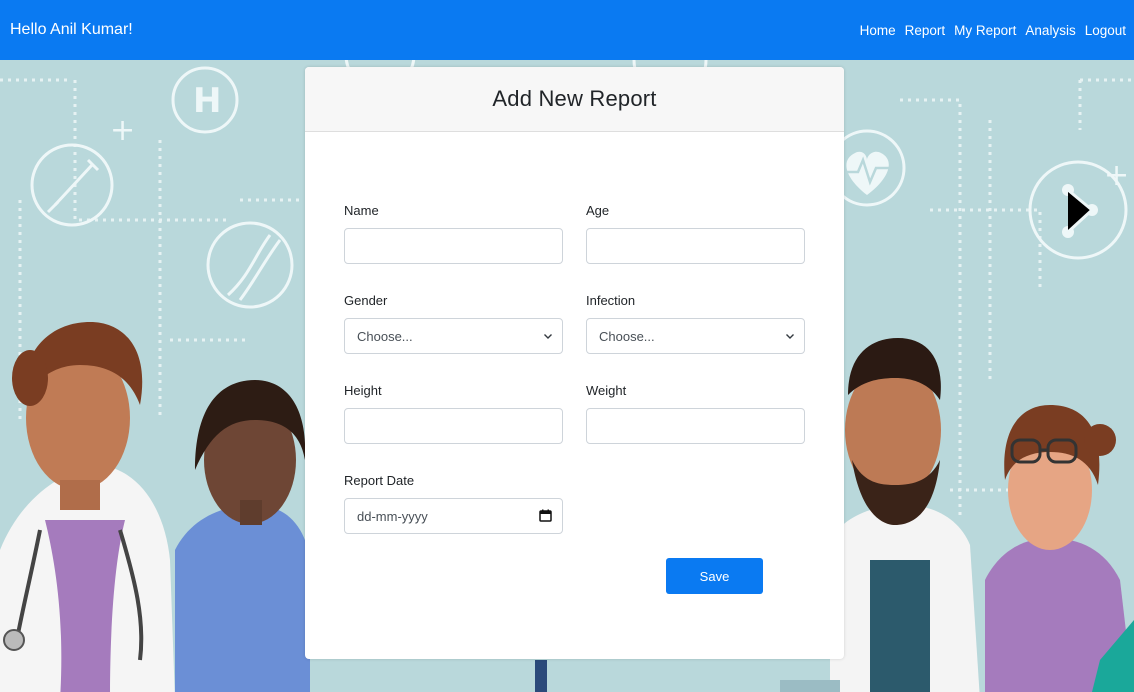  I want to click on nav-analysis: Analysis, so click(1050, 30).